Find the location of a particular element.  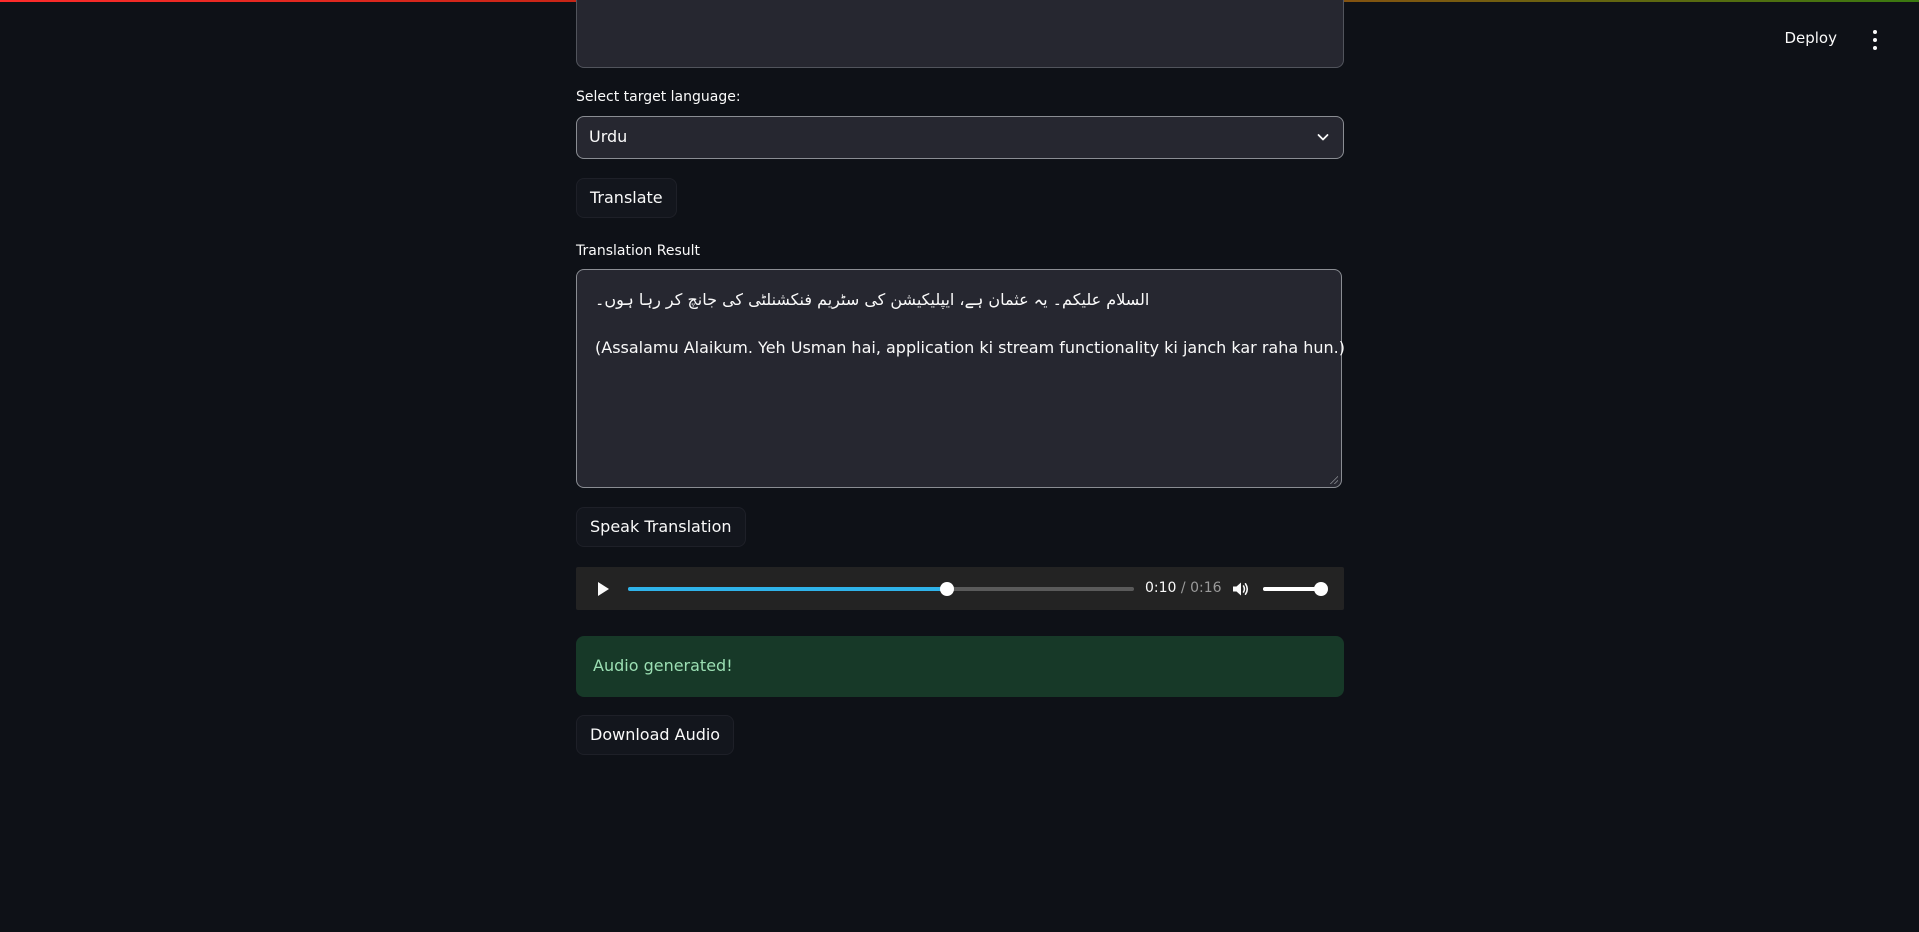

time-display: 0:10 / 0:16 is located at coordinates (1183, 588).